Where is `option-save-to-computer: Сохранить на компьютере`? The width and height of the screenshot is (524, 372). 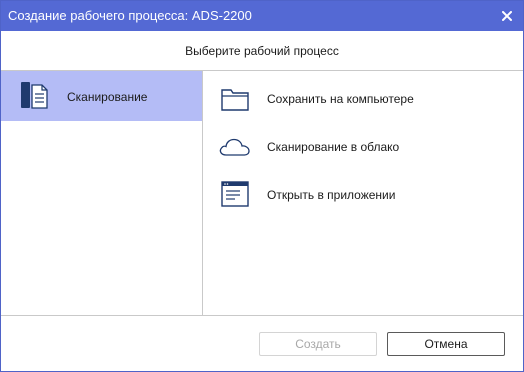
option-save-to-computer: Сохранить на компьютере is located at coordinates (363, 97).